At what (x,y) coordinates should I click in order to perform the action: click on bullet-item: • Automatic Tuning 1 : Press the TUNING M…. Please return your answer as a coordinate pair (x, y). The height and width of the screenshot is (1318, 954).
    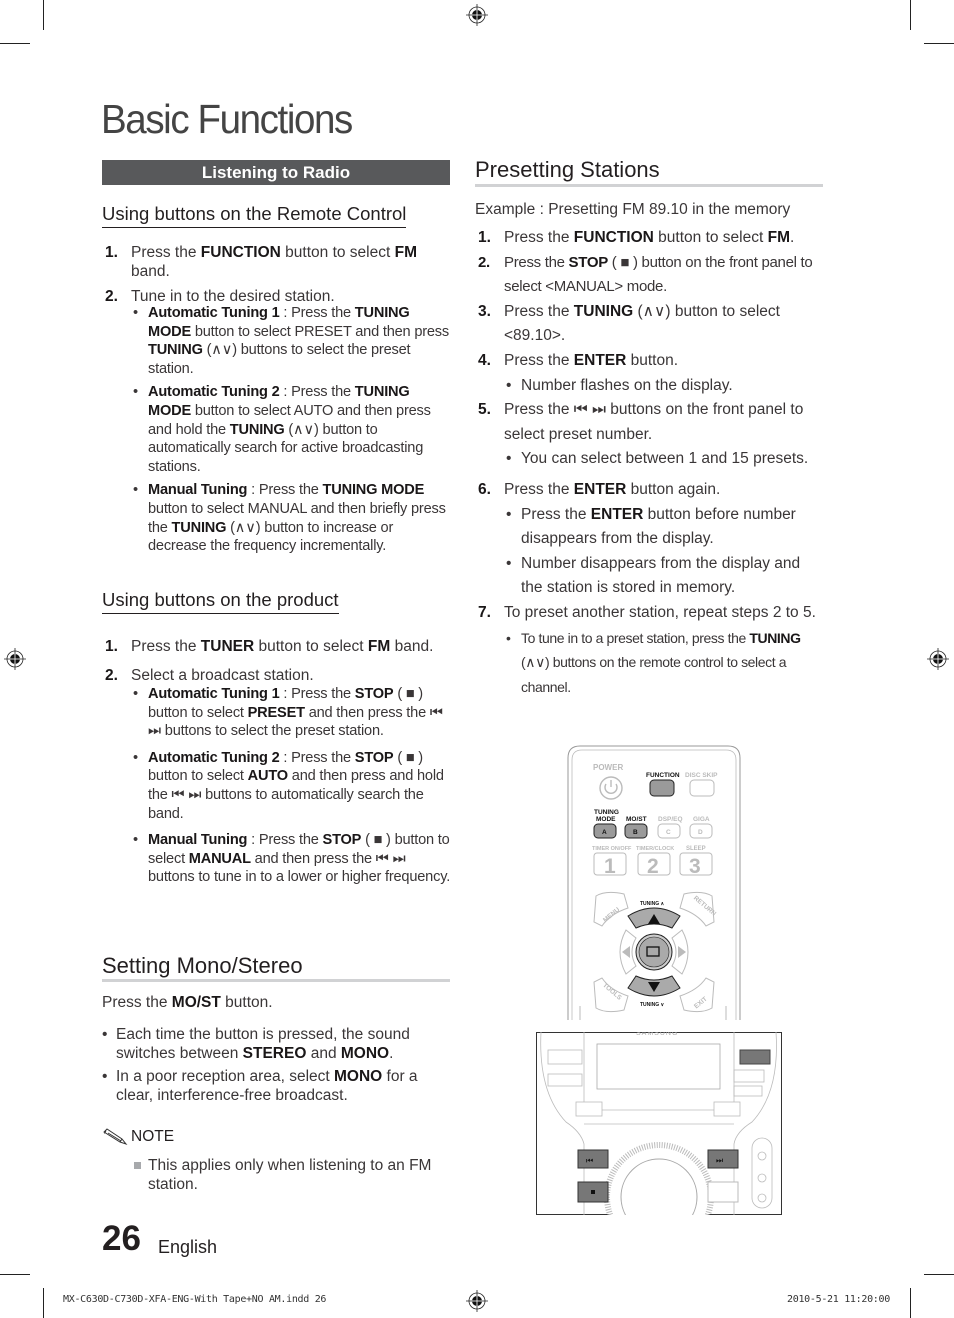
    Looking at the image, I should click on (292, 341).